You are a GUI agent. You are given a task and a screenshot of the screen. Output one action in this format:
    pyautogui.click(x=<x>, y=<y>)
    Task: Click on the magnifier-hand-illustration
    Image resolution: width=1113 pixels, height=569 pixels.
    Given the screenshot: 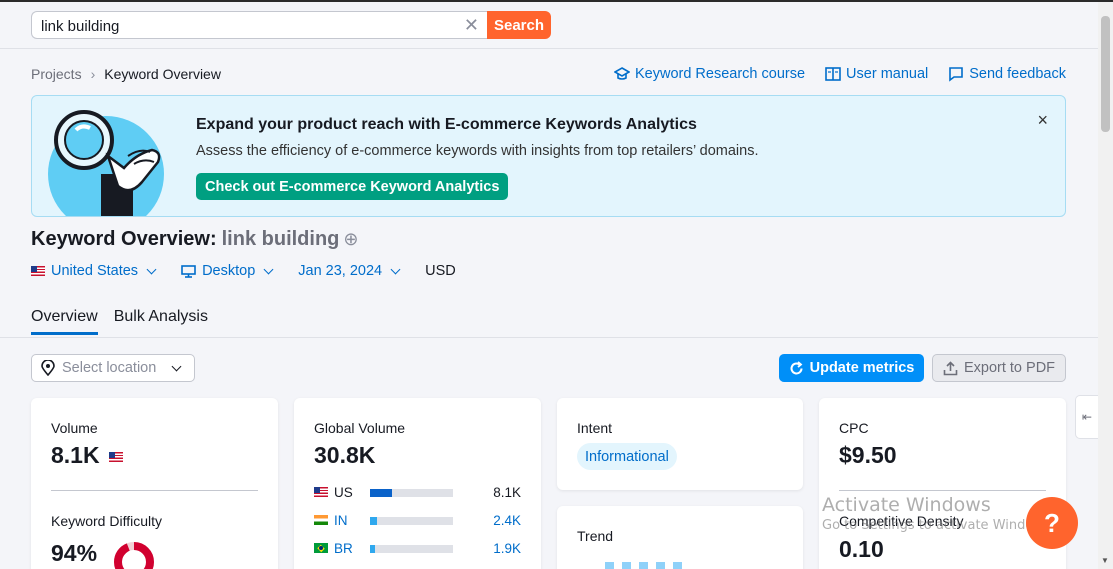 What is the action you would take?
    pyautogui.click(x=106, y=163)
    